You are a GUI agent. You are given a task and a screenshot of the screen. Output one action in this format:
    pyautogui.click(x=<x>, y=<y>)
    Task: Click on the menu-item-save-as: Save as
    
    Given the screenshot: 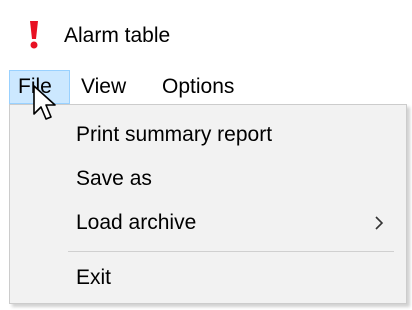 What is the action you would take?
    pyautogui.click(x=208, y=179)
    